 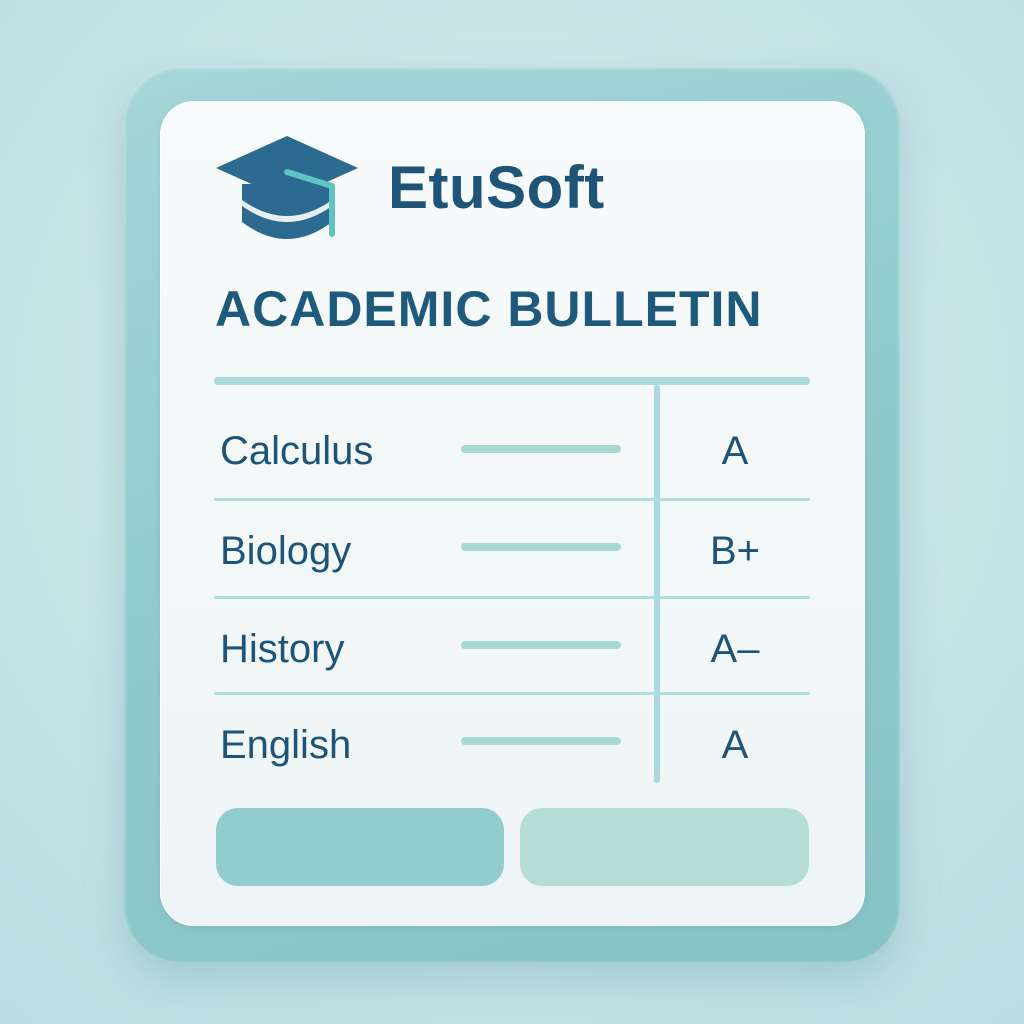 What do you see at coordinates (512, 693) in the screenshot?
I see `row-divider` at bounding box center [512, 693].